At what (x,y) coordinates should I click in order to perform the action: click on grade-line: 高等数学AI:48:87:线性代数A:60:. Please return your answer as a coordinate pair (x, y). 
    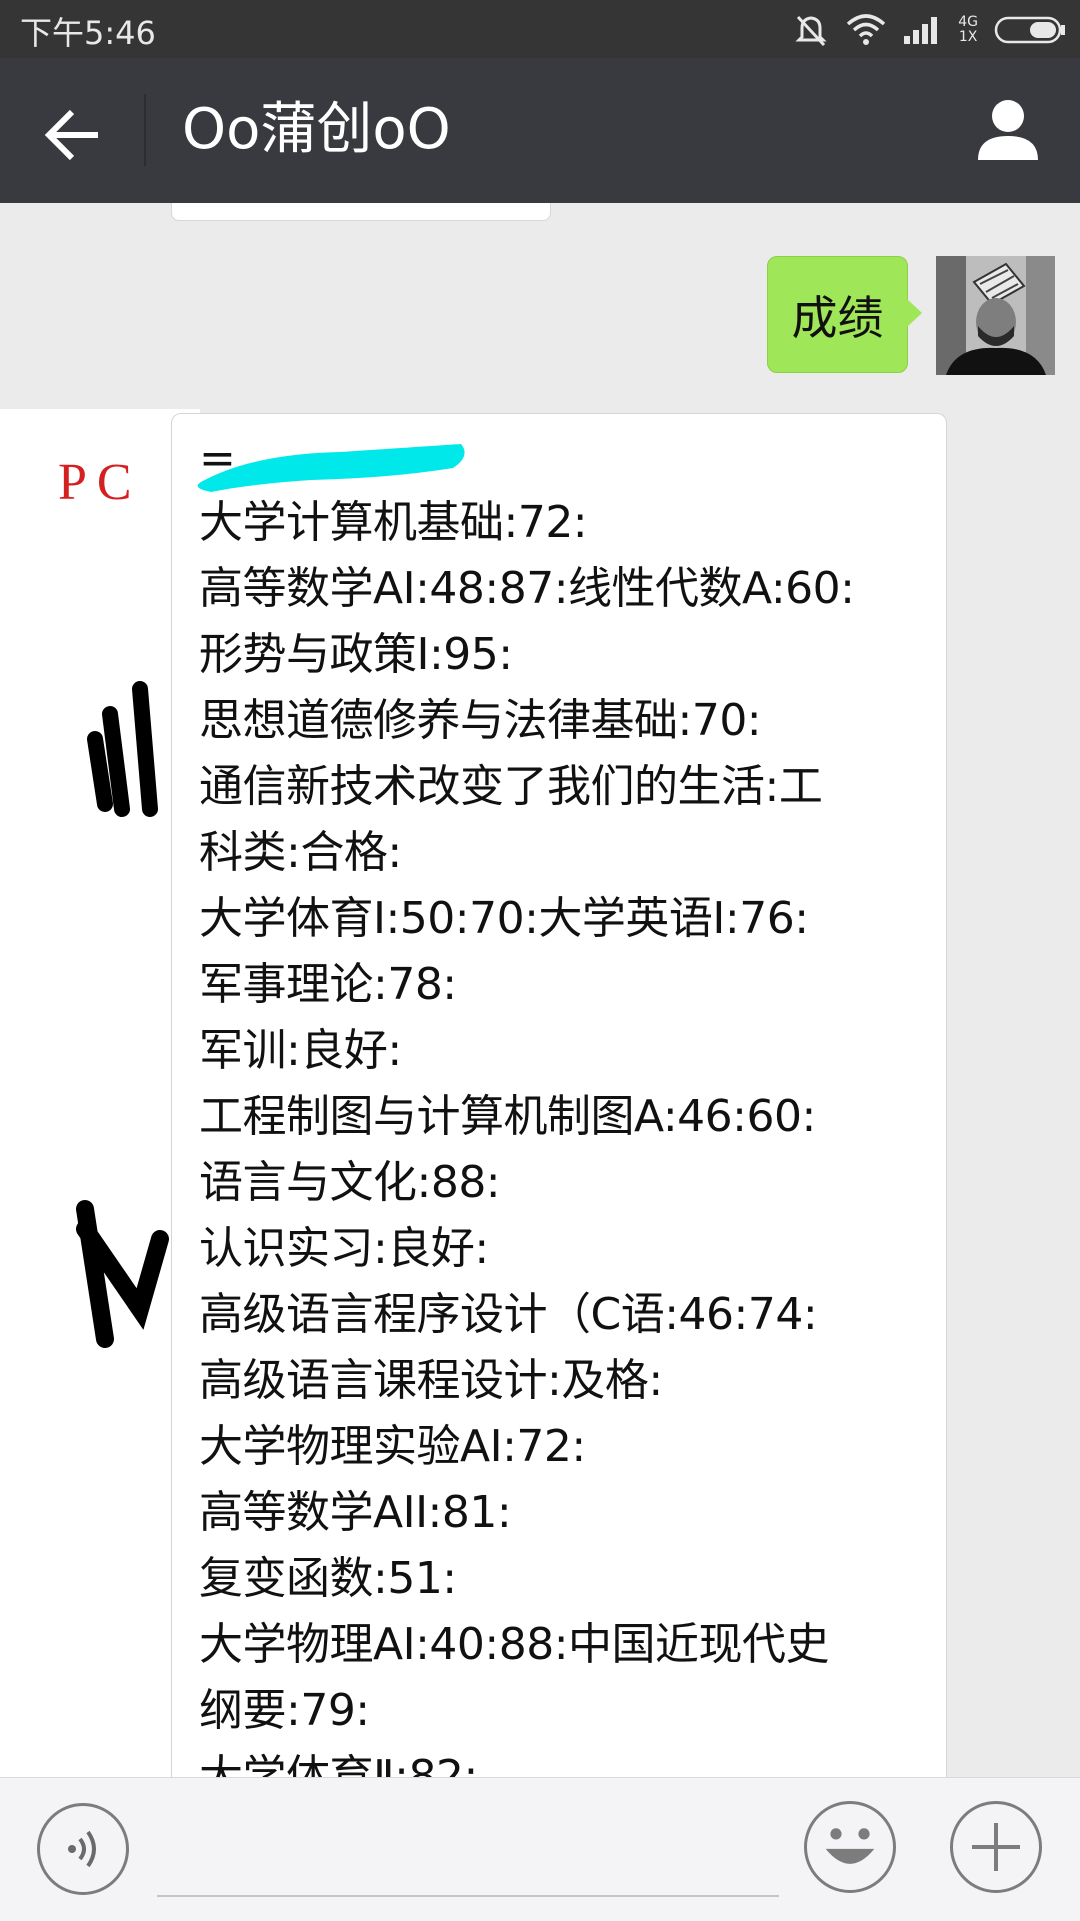
    Looking at the image, I should click on (527, 588).